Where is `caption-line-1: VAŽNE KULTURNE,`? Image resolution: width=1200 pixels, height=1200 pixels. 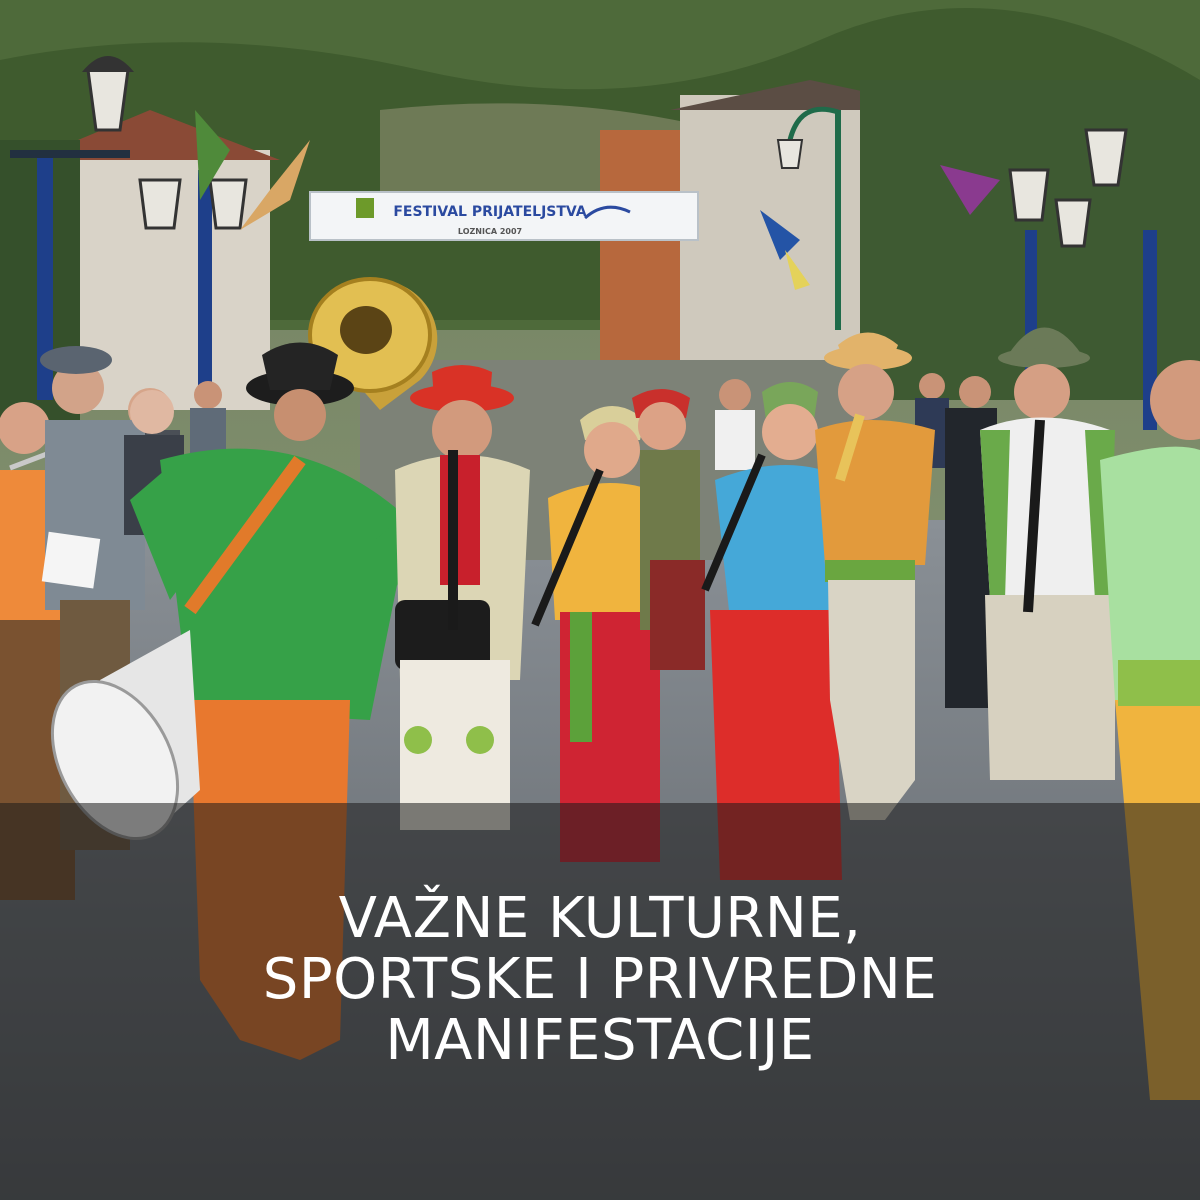 caption-line-1: VAŽNE KULTURNE, is located at coordinates (600, 918).